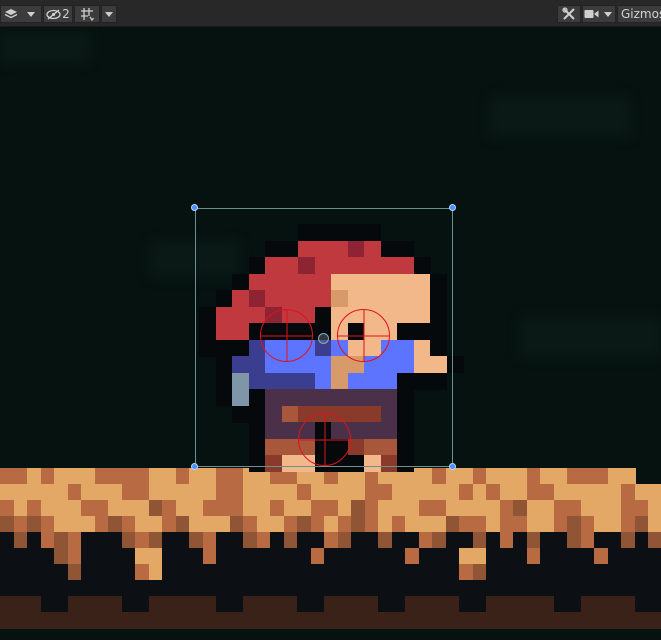 This screenshot has height=640, width=661. I want to click on resize-handle-bottom-left, so click(194, 466).